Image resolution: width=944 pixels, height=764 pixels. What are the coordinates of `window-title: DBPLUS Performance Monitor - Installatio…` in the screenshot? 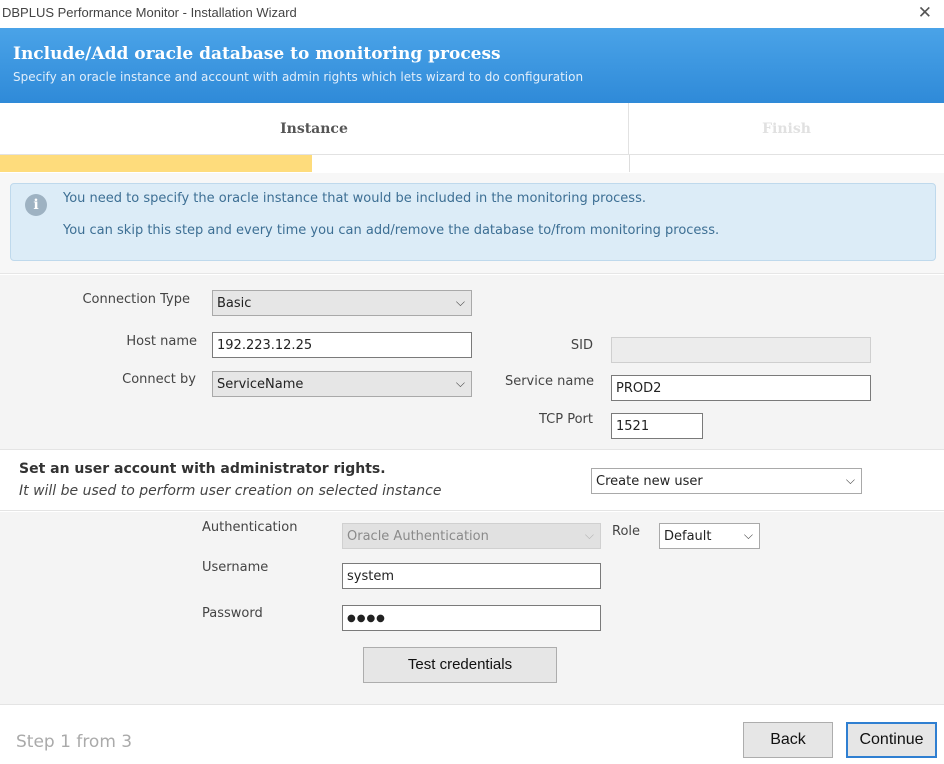 It's located at (149, 12).